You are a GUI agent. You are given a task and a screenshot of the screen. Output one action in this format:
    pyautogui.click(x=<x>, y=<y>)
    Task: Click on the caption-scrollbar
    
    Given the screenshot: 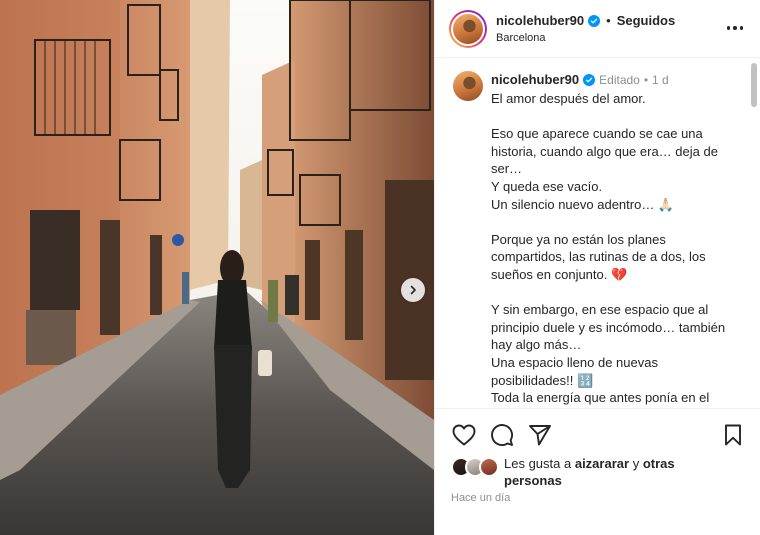 What is the action you would take?
    pyautogui.click(x=754, y=85)
    